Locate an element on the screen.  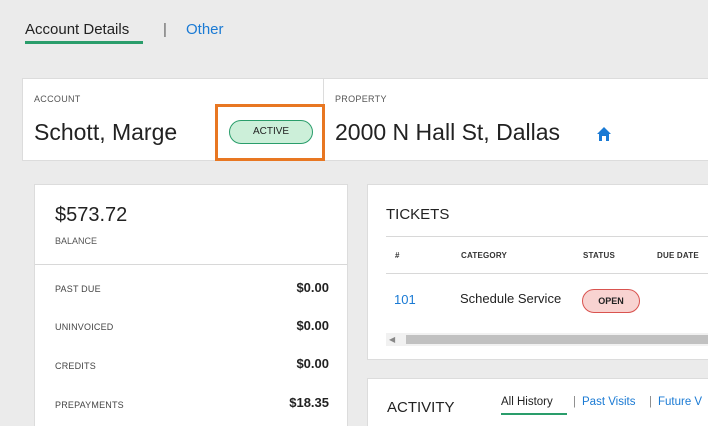
column-header-status: STATUS is located at coordinates (599, 255).